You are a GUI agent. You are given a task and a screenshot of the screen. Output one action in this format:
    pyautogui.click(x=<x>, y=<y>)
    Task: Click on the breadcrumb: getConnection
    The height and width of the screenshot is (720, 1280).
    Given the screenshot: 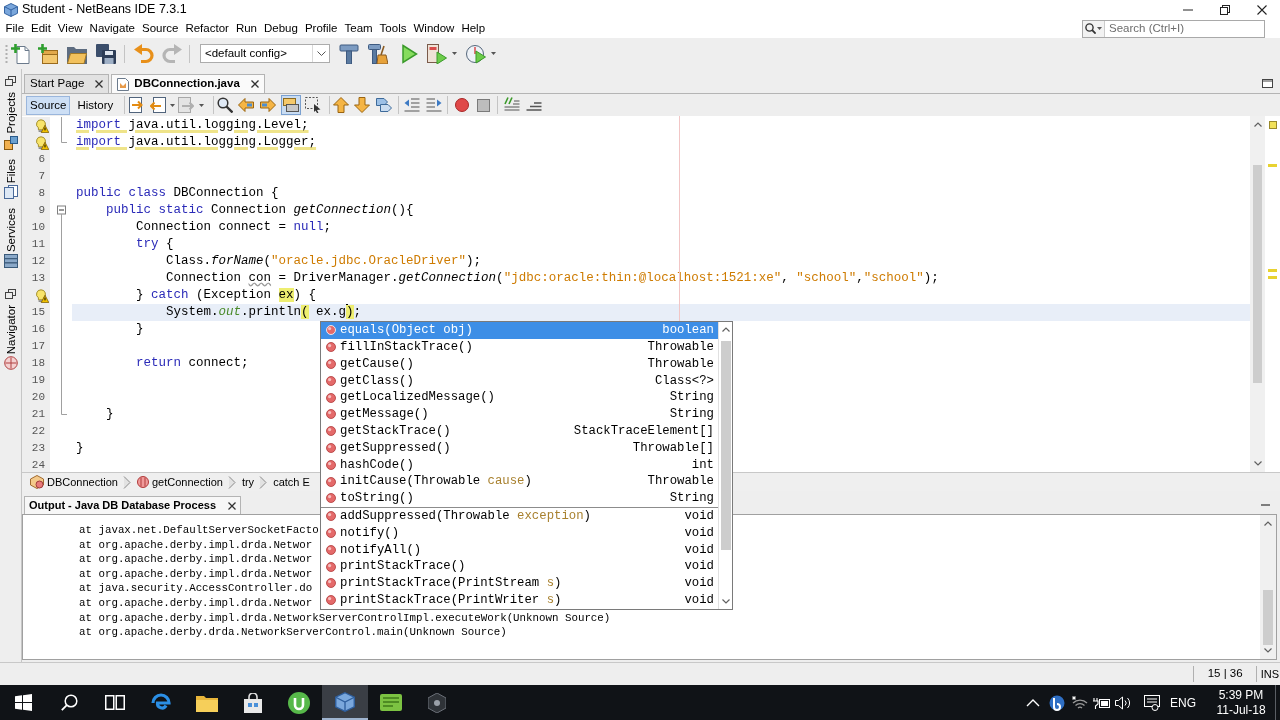 What is the action you would take?
    pyautogui.click(x=179, y=482)
    